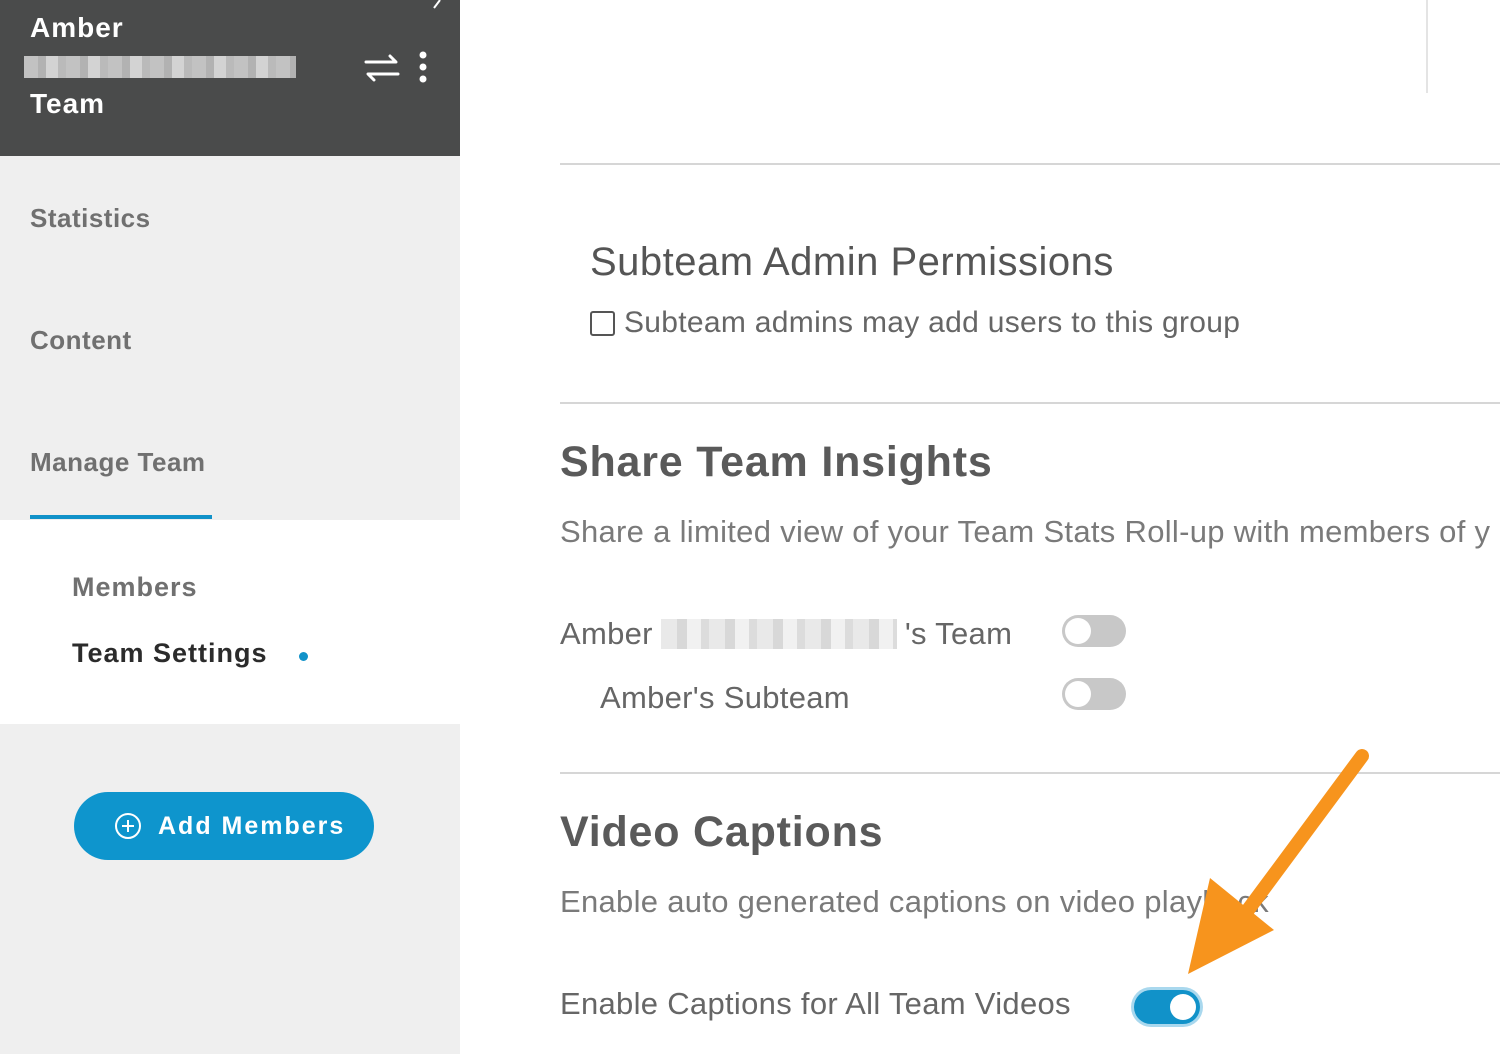  What do you see at coordinates (438, 5) in the screenshot?
I see `chevron-left-icon` at bounding box center [438, 5].